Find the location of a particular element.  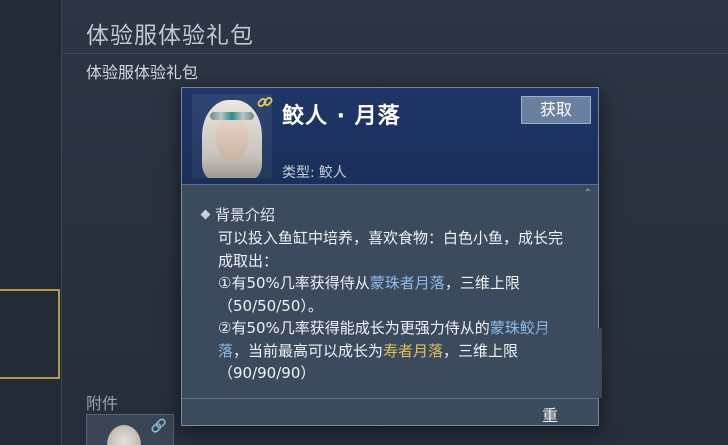

tooltip-footer: 重 is located at coordinates (390, 411).